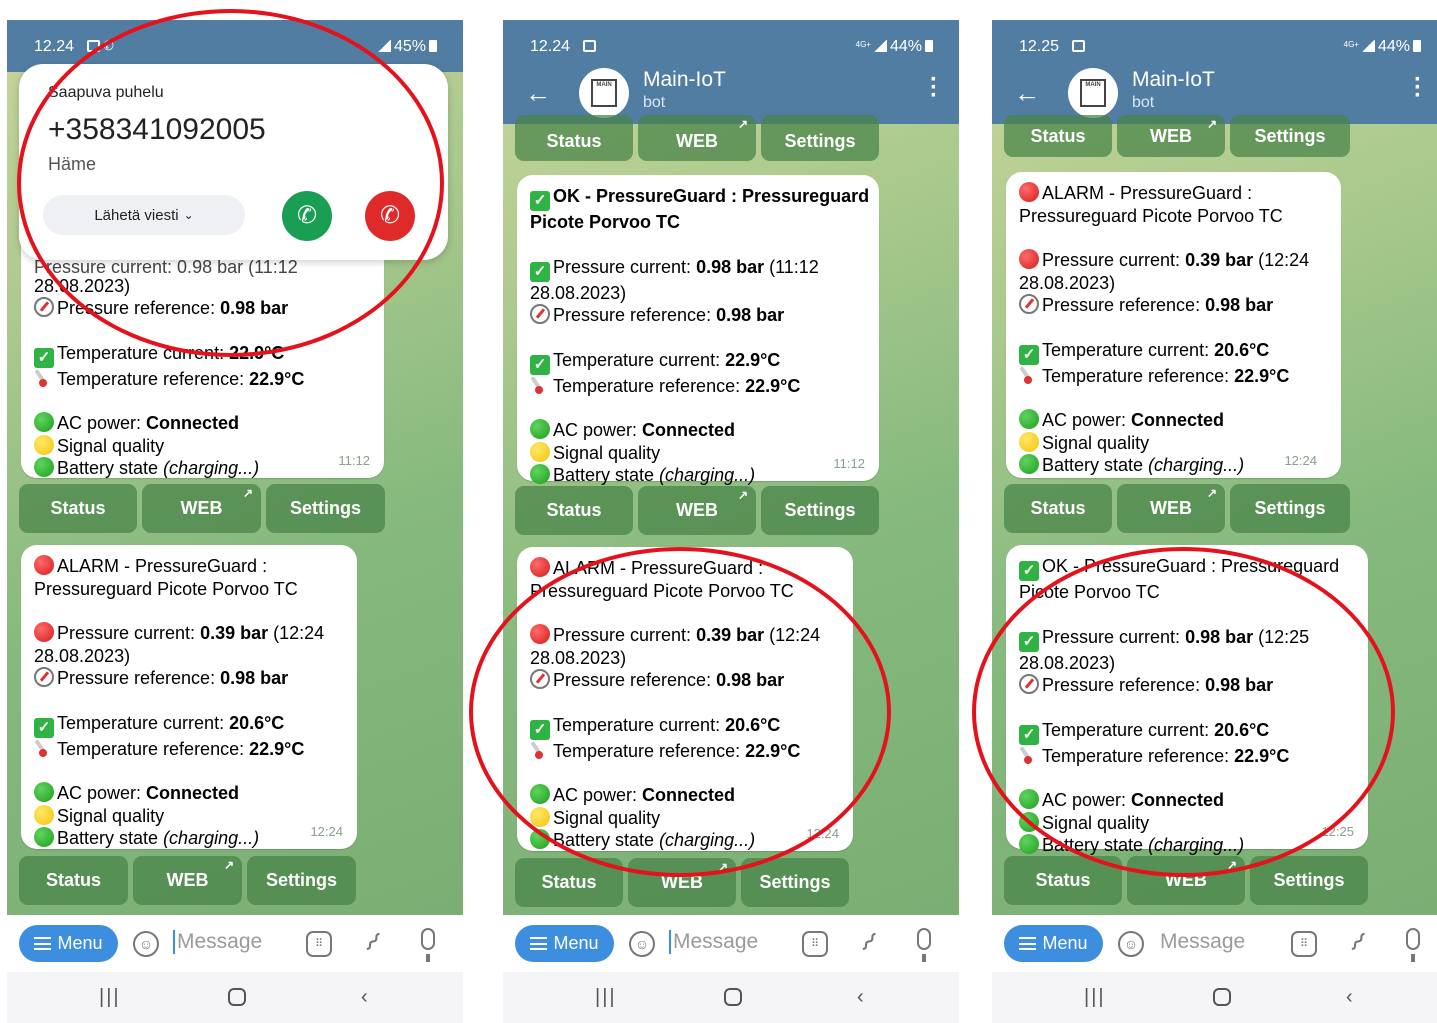  I want to click on status-time: 12.24, so click(550, 46).